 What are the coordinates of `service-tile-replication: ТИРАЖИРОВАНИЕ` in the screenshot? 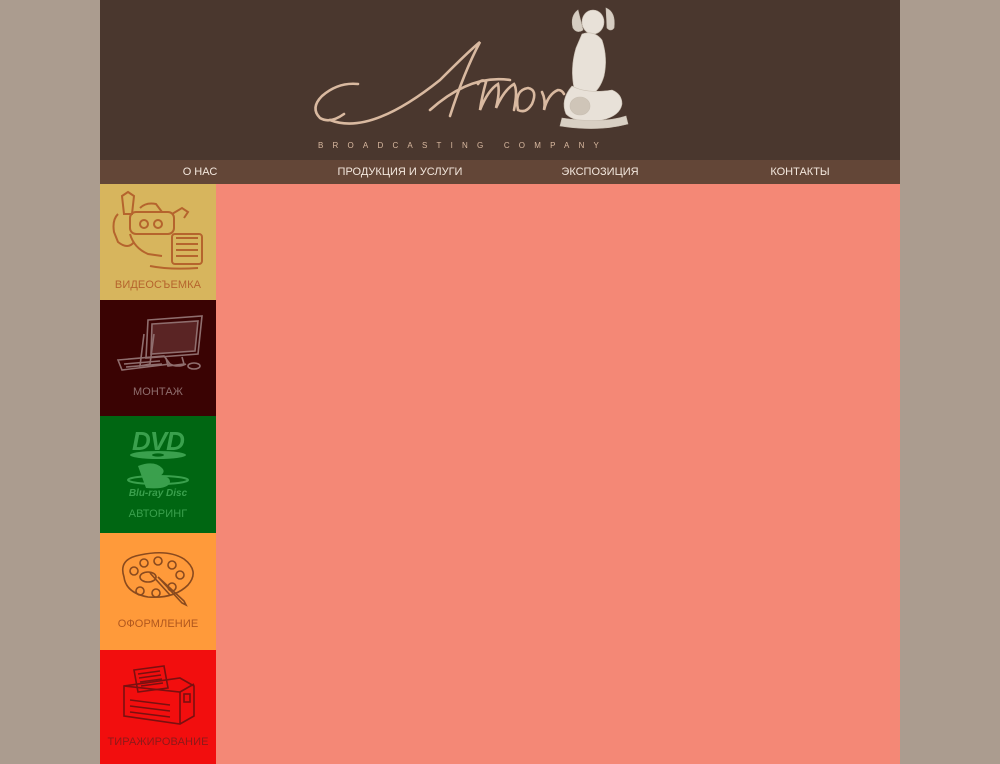 It's located at (158, 707).